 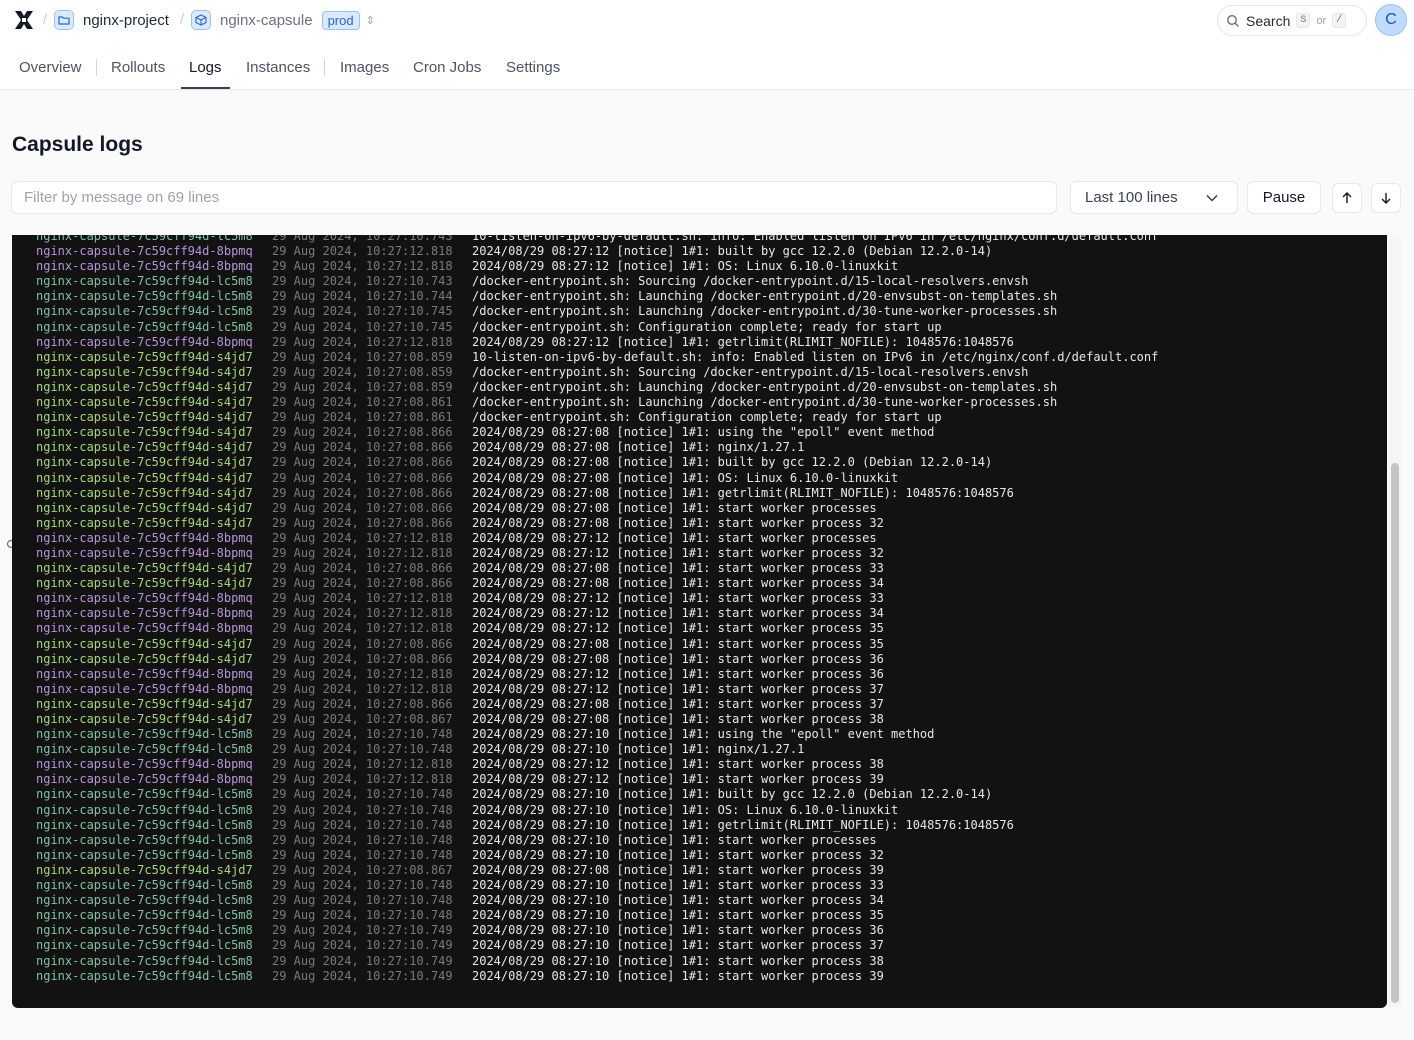 I want to click on tab-overview: Overview, so click(x=50, y=67).